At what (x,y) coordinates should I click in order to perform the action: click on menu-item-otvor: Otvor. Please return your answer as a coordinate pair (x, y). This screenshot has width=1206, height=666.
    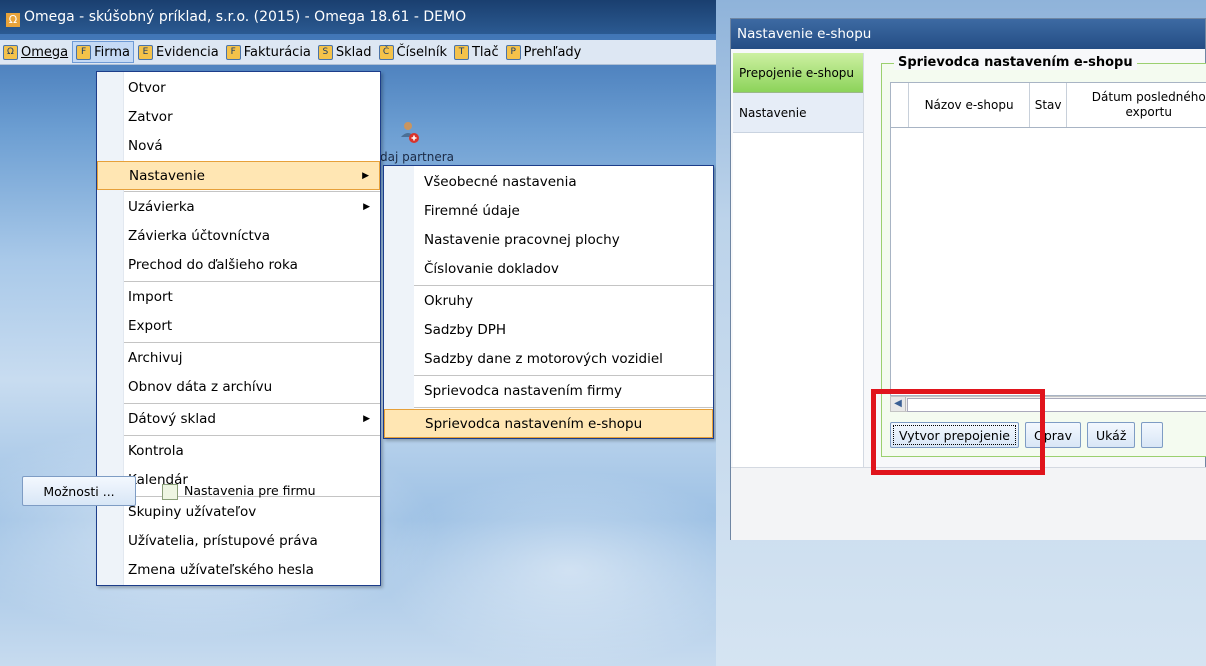
    Looking at the image, I should click on (238, 88).